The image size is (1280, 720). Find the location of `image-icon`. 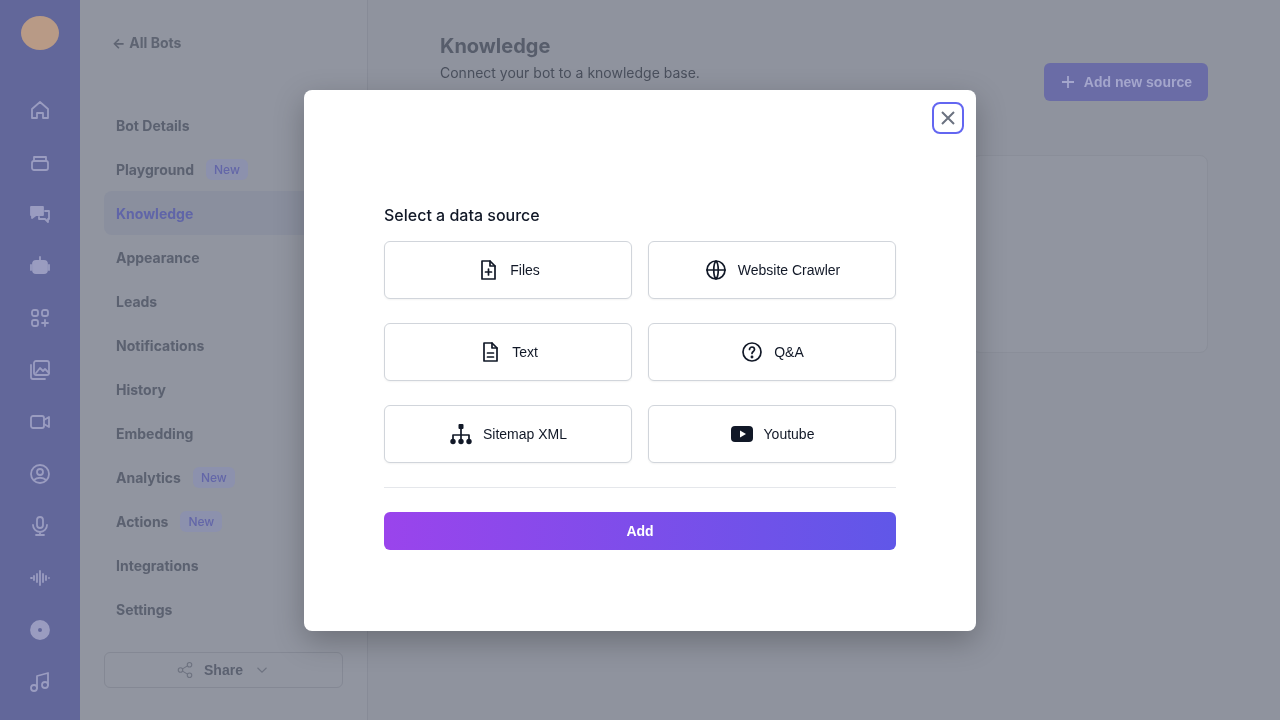

image-icon is located at coordinates (40, 370).